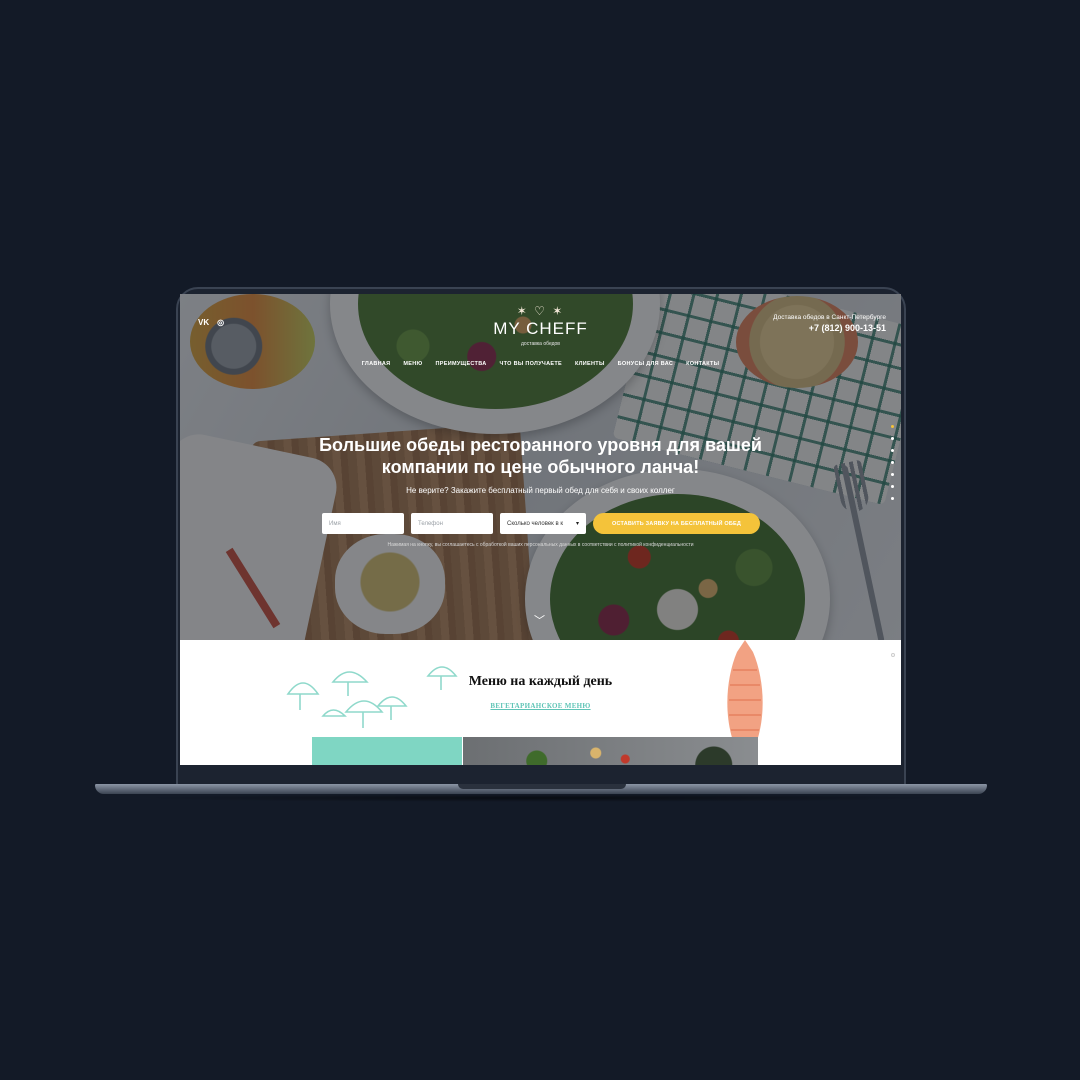 Image resolution: width=1080 pixels, height=1080 pixels. Describe the element at coordinates (829, 317) in the screenshot. I see `delivery-city-text: Доставка обедов в Санкт-Петербурге` at that location.